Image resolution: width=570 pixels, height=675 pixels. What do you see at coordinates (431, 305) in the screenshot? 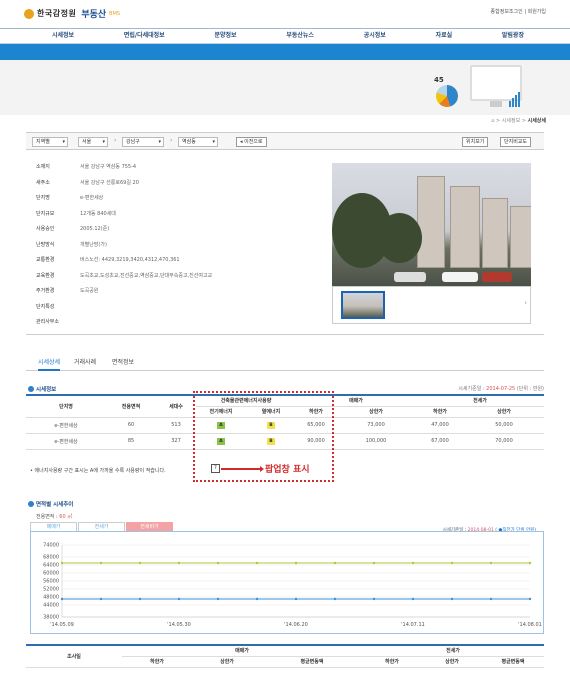
I see `photo-thumbnail-strip: ›` at bounding box center [431, 305].